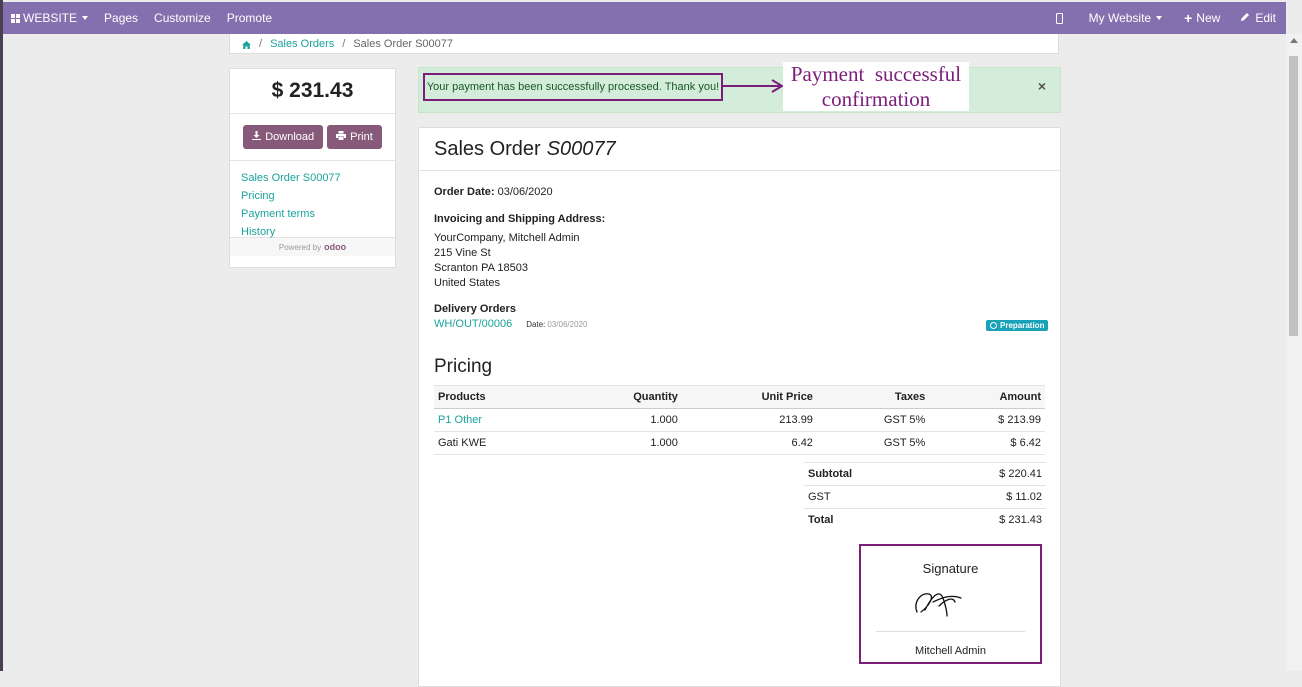  I want to click on col-taxes: Taxes, so click(873, 397).